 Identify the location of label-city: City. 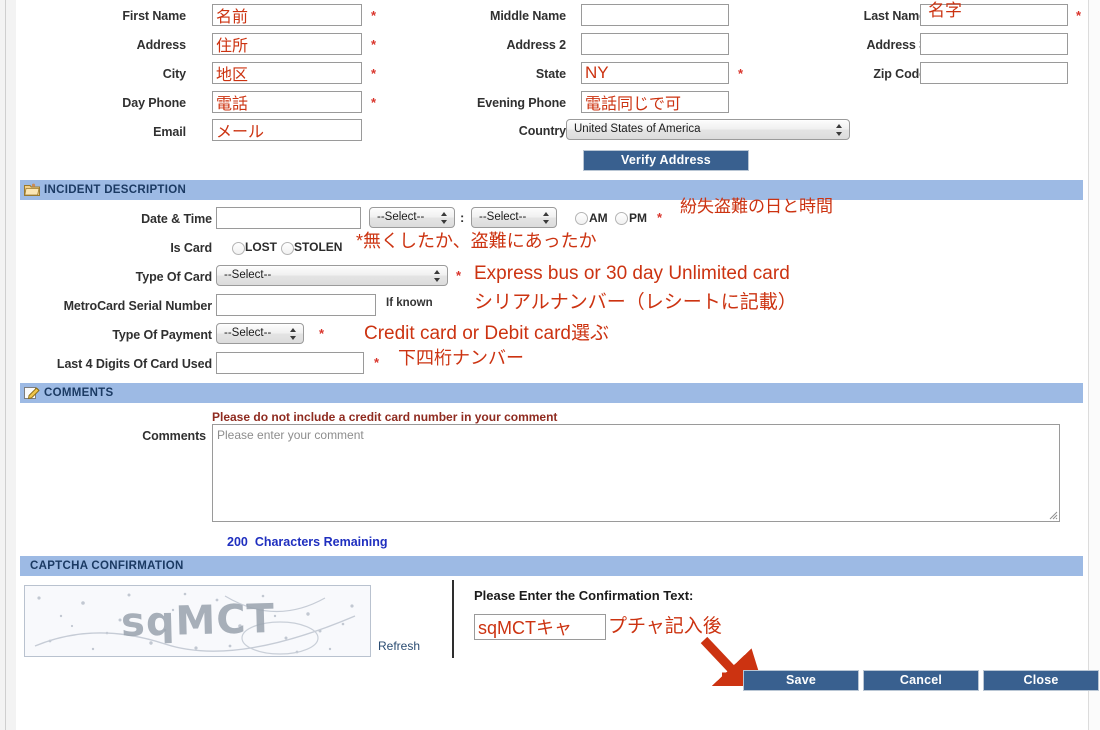
(174, 74).